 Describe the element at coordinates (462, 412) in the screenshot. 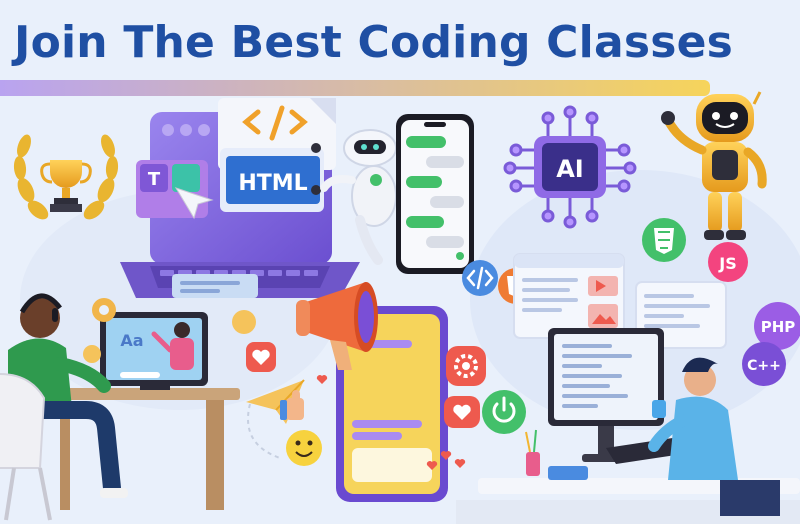

I see `heart-bubble-icon` at that location.